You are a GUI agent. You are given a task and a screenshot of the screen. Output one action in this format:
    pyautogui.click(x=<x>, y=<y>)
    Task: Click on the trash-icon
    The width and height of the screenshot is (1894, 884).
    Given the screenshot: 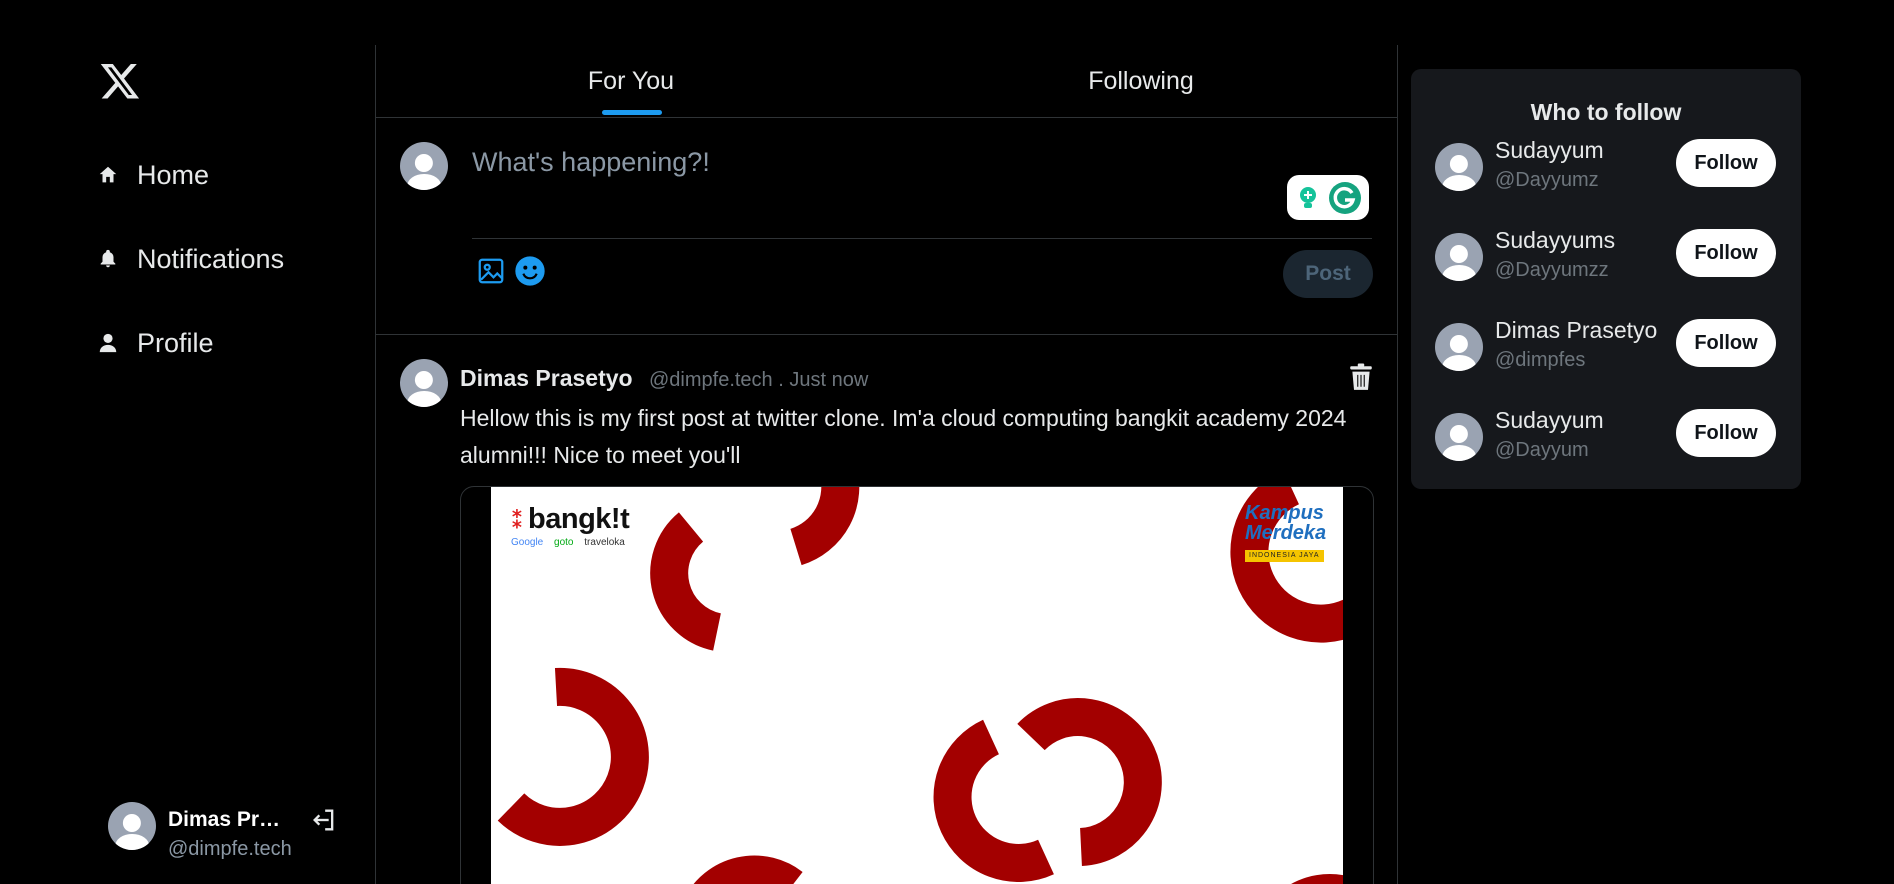 What is the action you would take?
    pyautogui.click(x=1361, y=377)
    